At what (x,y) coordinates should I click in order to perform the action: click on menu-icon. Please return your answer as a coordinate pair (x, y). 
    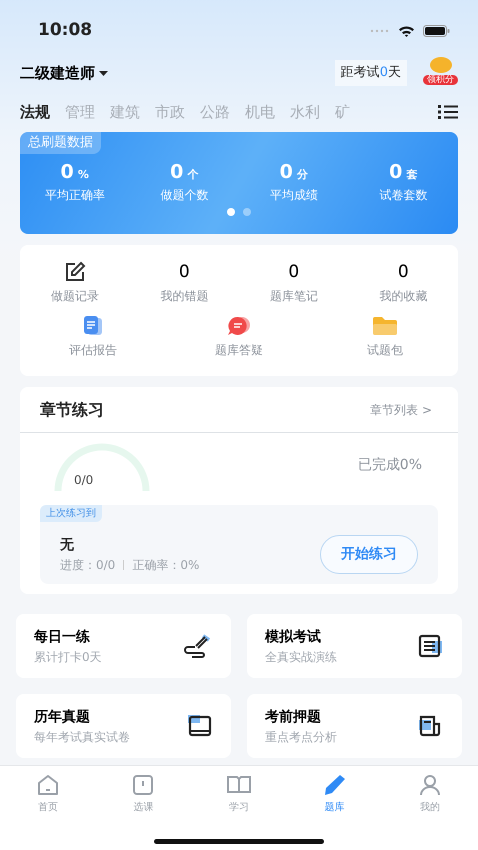
    Looking at the image, I should click on (448, 112).